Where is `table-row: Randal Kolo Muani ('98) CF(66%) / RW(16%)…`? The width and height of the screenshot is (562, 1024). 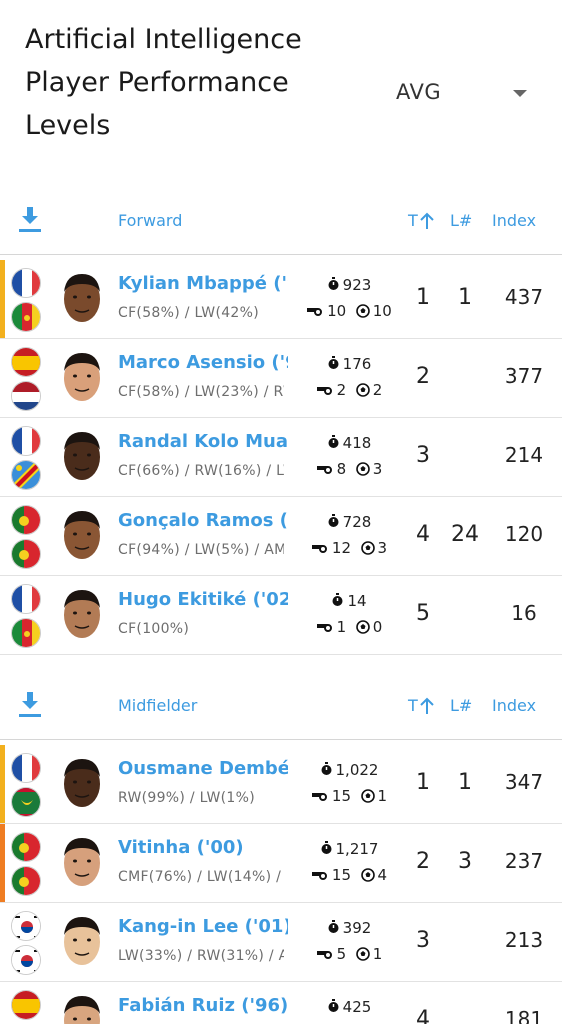 table-row: Randal Kolo Muani ('98) CF(66%) / RW(16%)… is located at coordinates (281, 457).